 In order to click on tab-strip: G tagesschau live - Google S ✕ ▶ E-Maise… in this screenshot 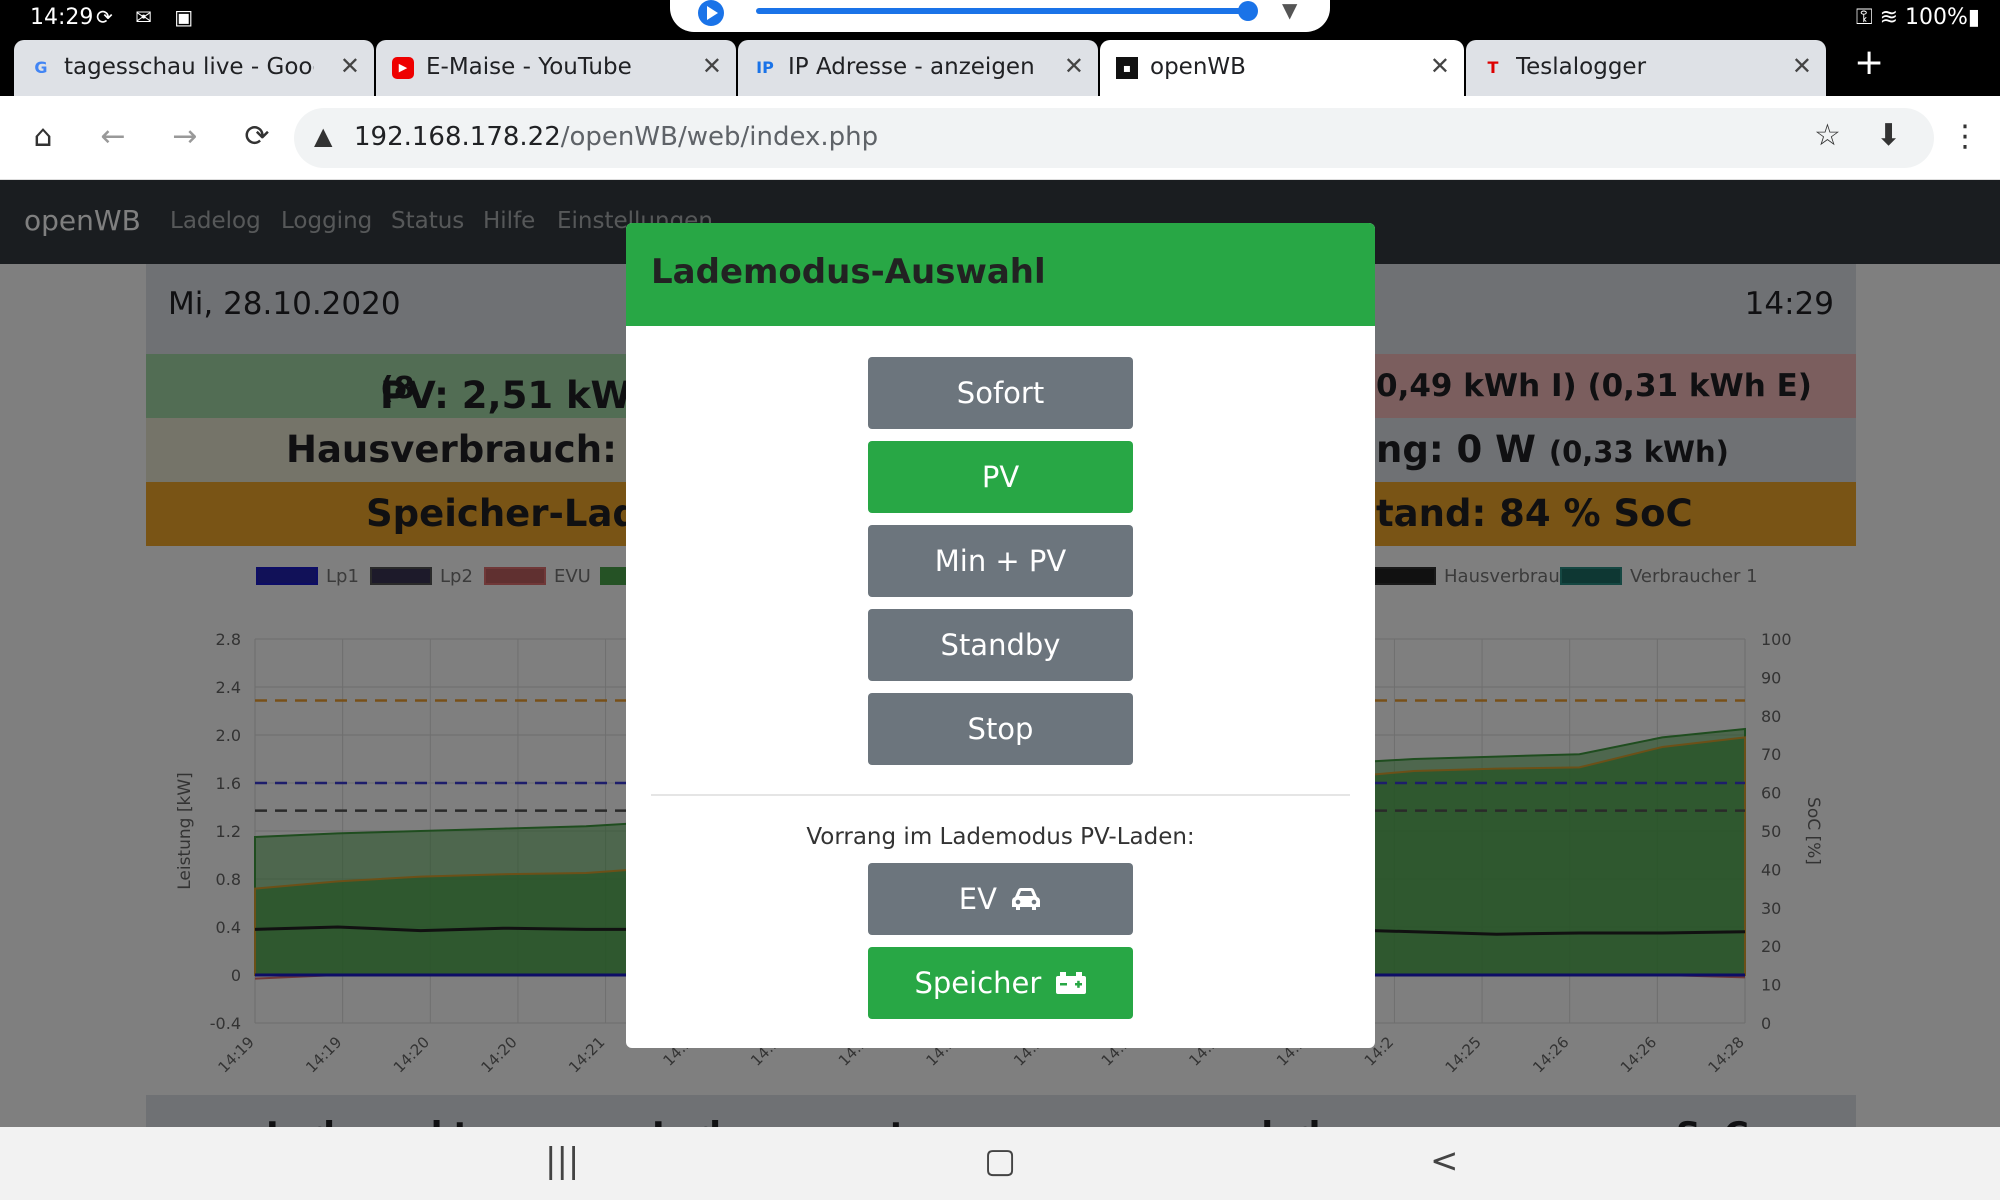, I will do `click(1000, 65)`.